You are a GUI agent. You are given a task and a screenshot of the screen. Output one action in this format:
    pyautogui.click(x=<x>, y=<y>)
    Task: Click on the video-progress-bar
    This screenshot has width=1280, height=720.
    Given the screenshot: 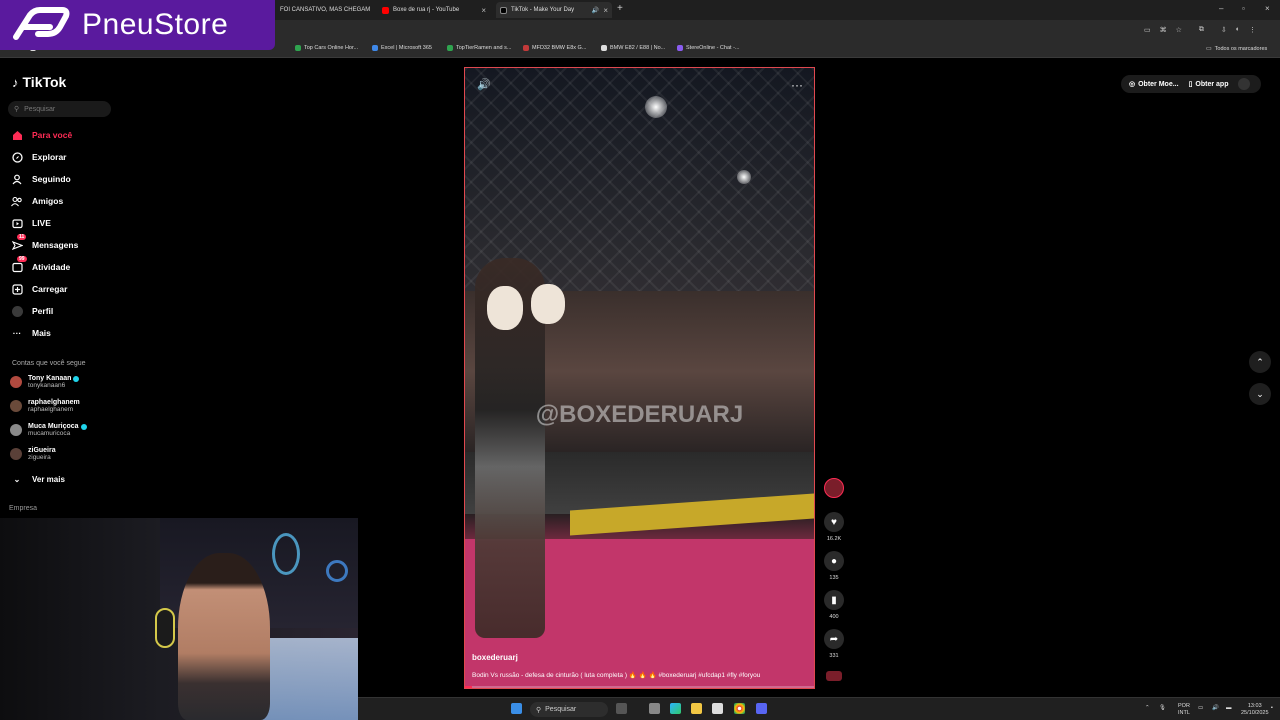 What is the action you would take?
    pyautogui.click(x=639, y=687)
    